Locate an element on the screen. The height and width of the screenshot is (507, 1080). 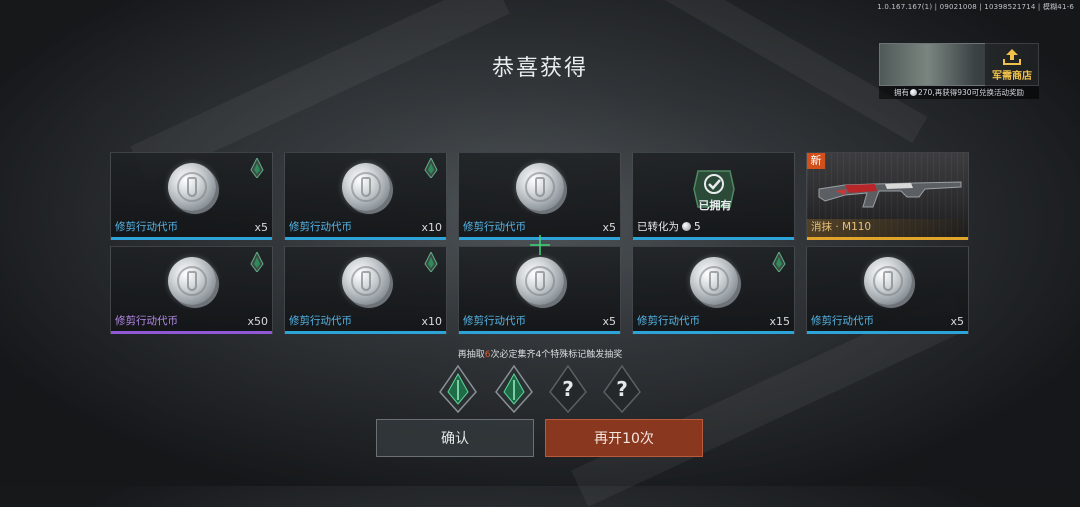
shop-info-prefix: 拥有 is located at coordinates (901, 92).